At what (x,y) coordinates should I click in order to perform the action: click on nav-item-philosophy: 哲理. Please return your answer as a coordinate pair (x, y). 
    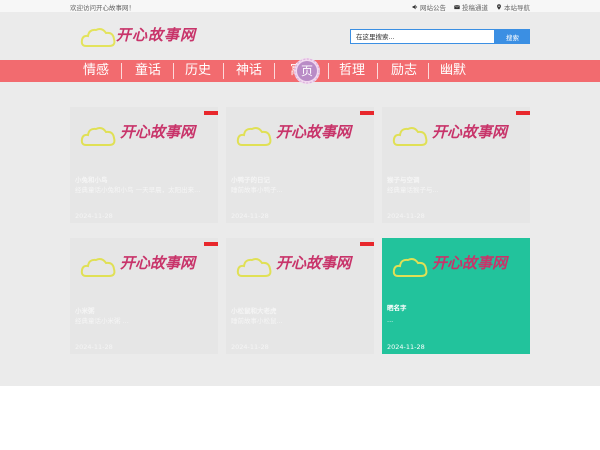
    Looking at the image, I should click on (352, 71).